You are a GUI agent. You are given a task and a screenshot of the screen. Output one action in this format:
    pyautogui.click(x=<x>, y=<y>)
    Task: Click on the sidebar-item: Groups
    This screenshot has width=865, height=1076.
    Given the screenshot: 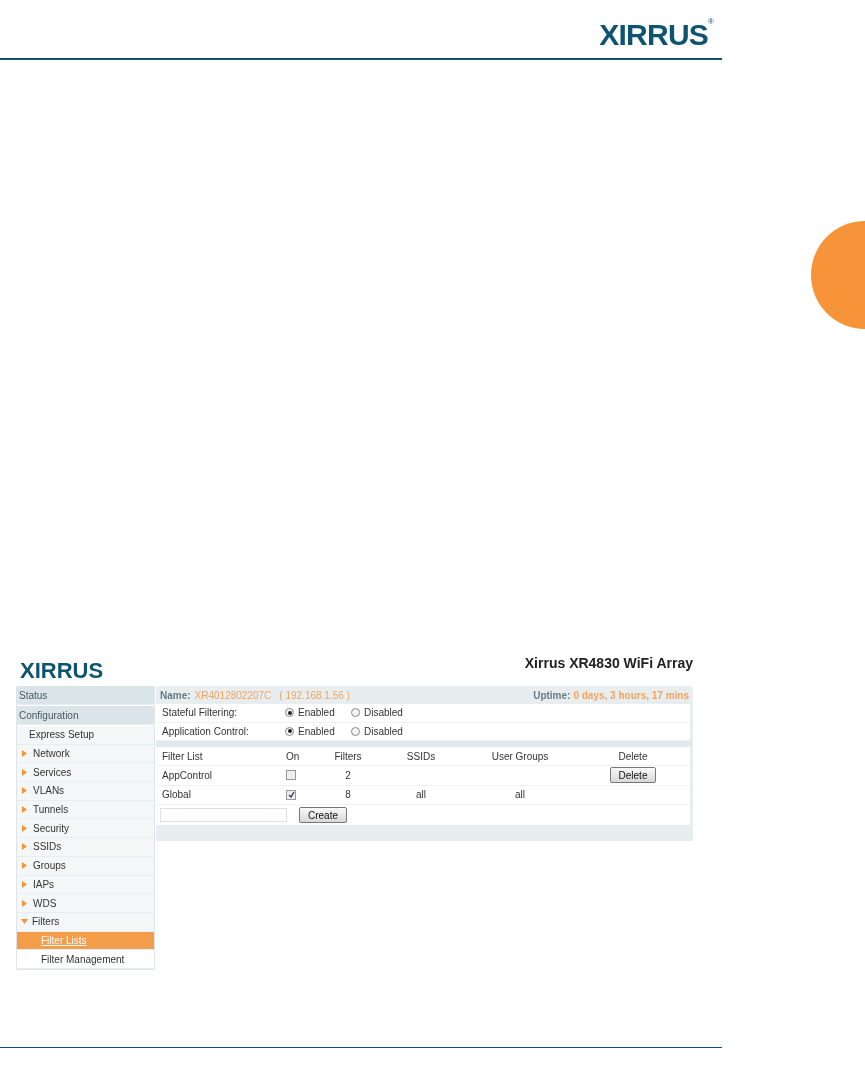 What is the action you would take?
    pyautogui.click(x=49, y=866)
    